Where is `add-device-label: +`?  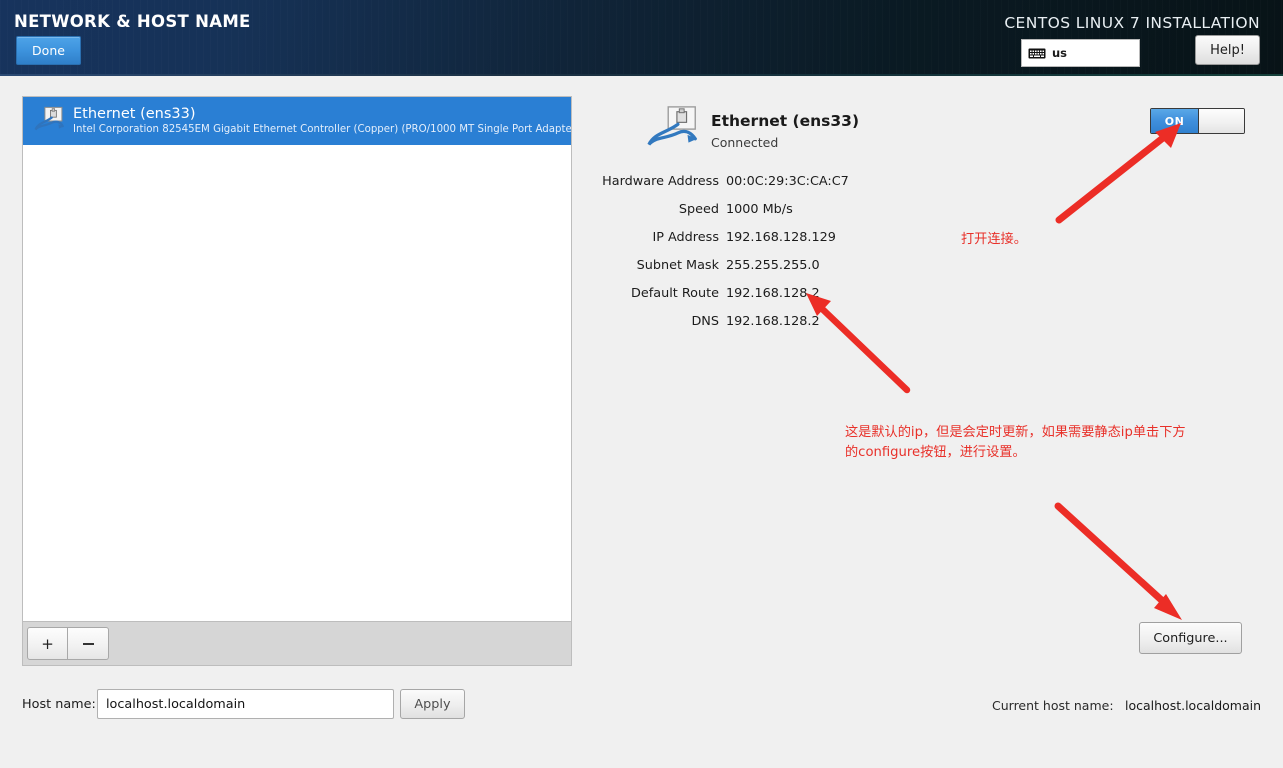
add-device-label: + is located at coordinates (47, 643).